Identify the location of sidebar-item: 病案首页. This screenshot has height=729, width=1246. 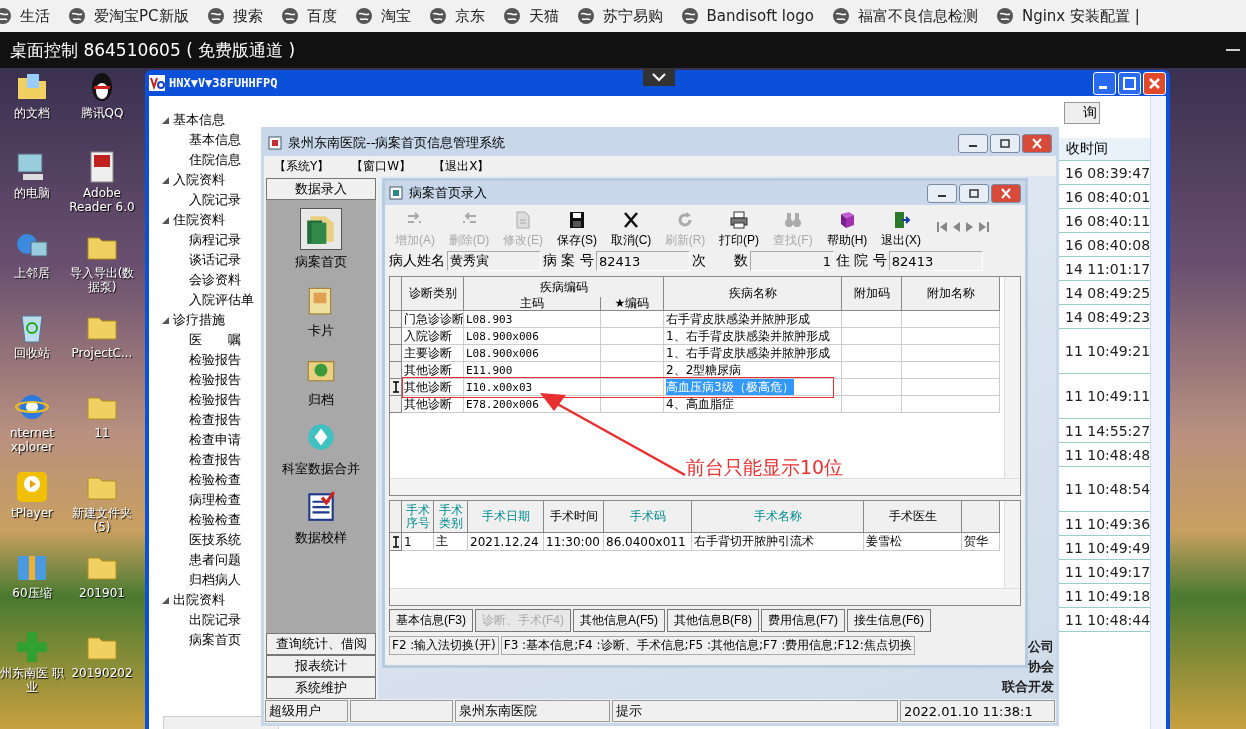
(321, 262).